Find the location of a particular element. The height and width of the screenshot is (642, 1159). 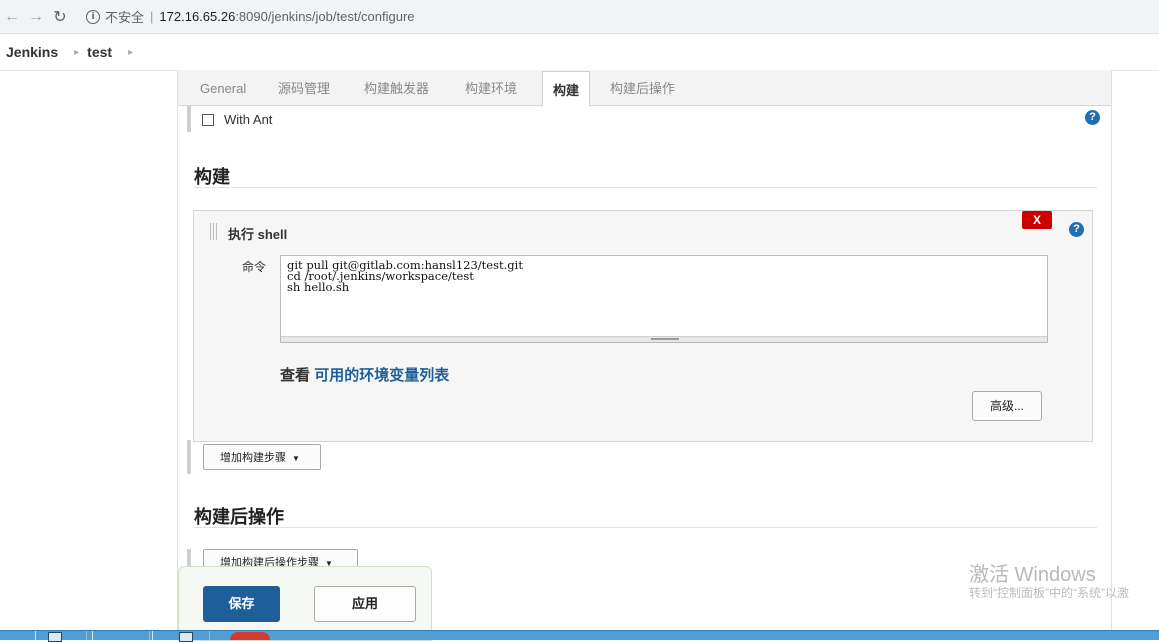

reload-icon: ↻ is located at coordinates (60, 17).